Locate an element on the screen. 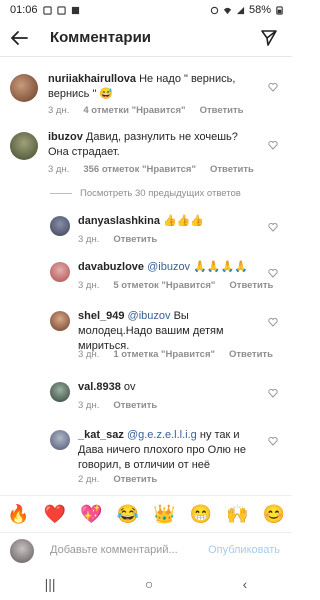 The width and height of the screenshot is (320, 600). emoji-crown: 👑 is located at coordinates (164, 514).